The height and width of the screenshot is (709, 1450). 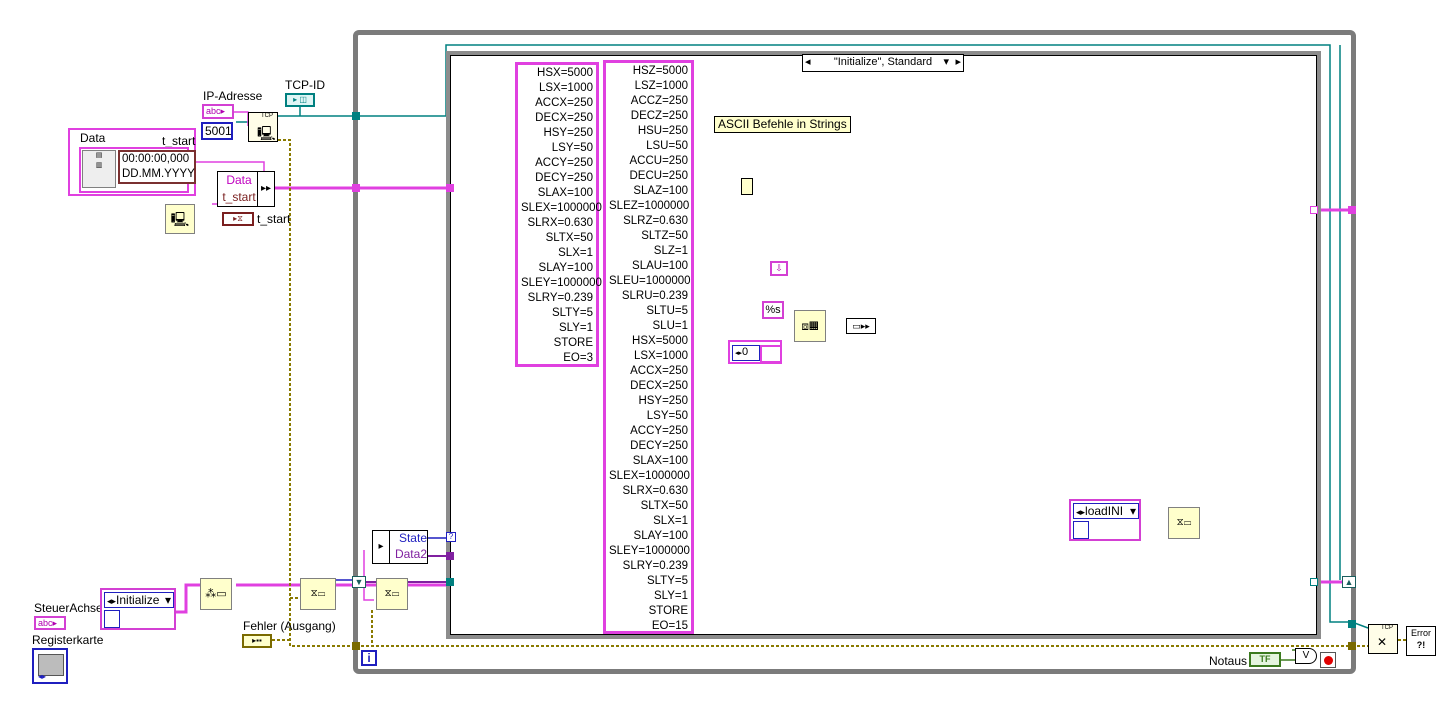 I want to click on tcp-open-vi-label: TCP, so click(x=267, y=116).